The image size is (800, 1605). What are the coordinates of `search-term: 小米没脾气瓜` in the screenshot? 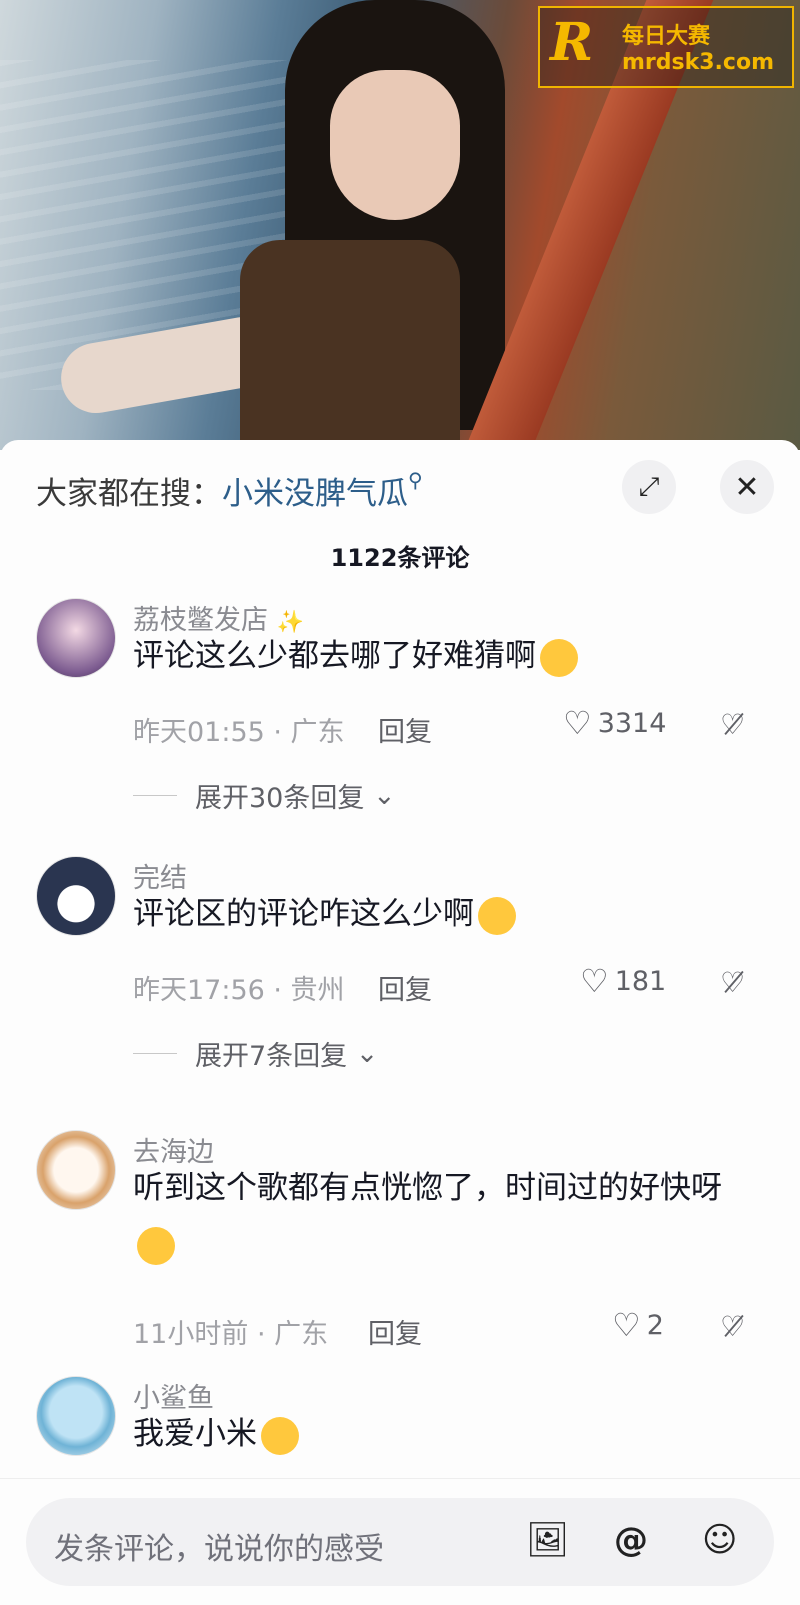 It's located at (315, 494).